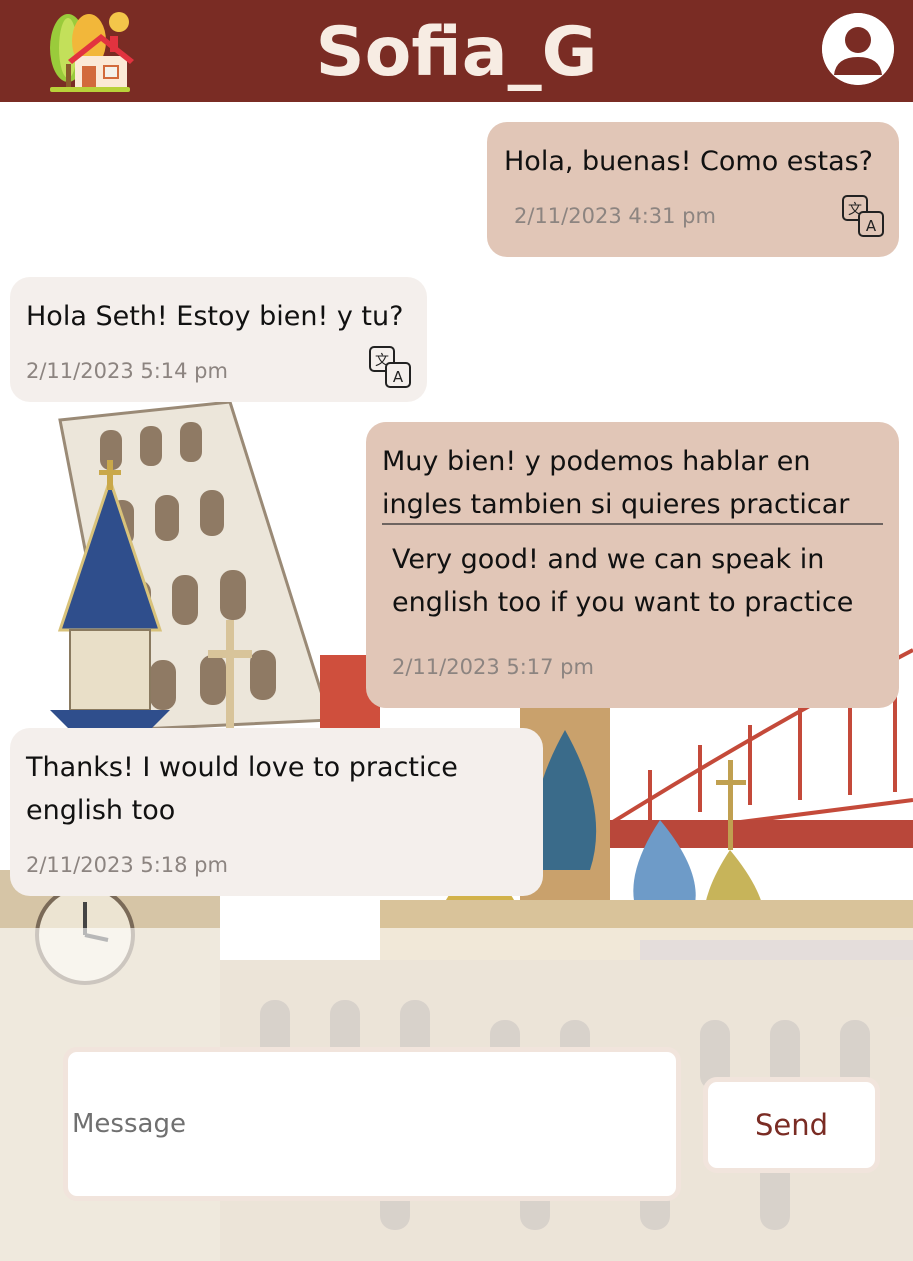  I want to click on message-input-container, so click(372, 1124).